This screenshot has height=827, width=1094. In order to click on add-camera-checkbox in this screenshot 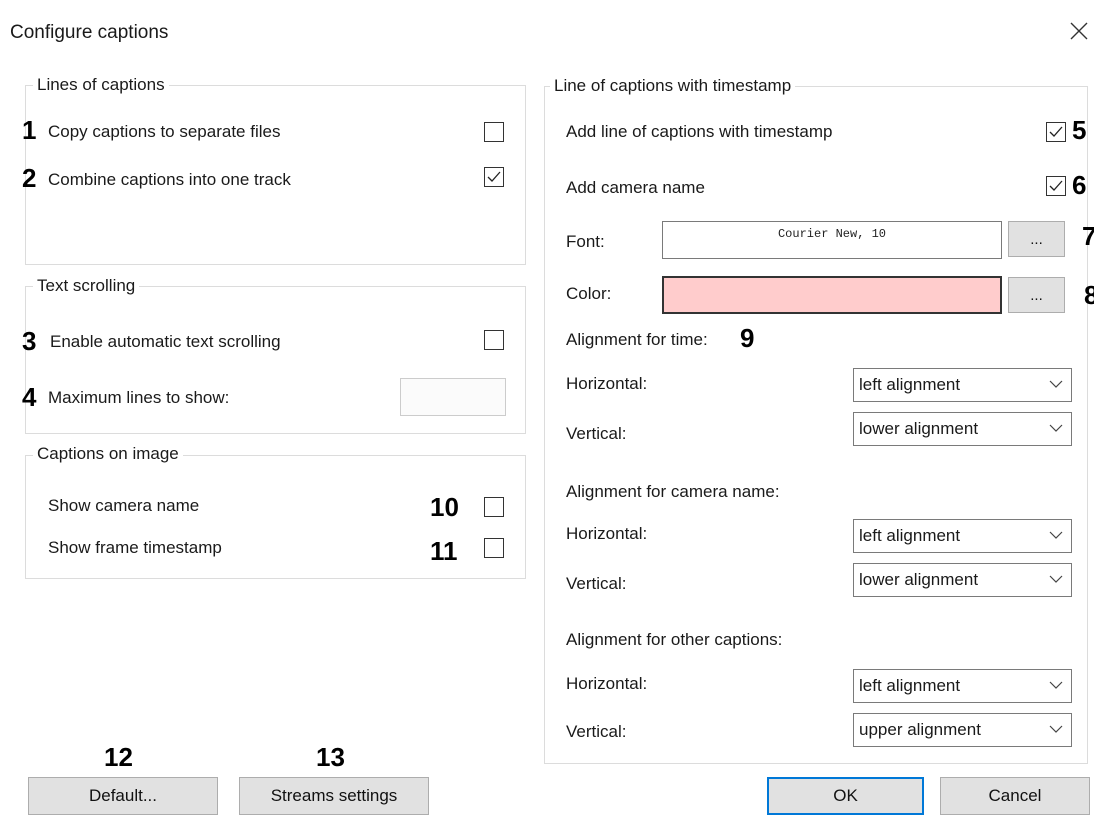, I will do `click(1056, 186)`.